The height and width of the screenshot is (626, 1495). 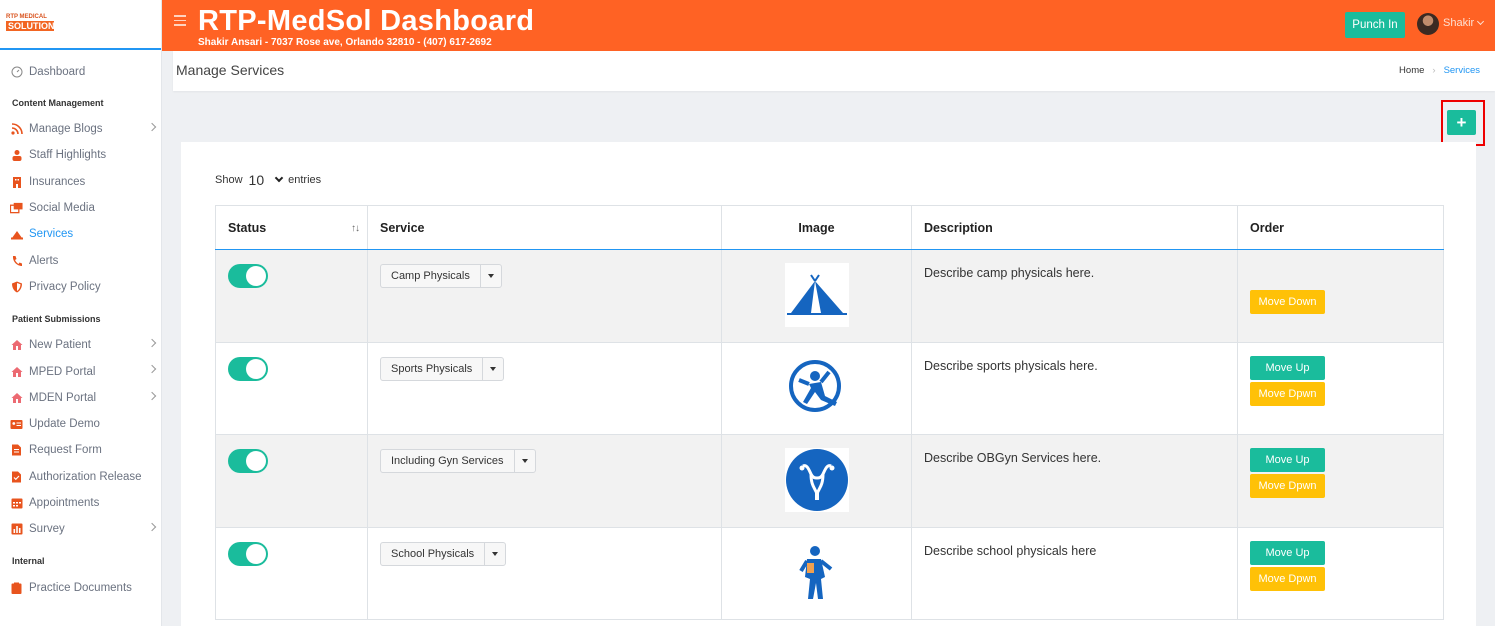 I want to click on image-cell, so click(x=816, y=481).